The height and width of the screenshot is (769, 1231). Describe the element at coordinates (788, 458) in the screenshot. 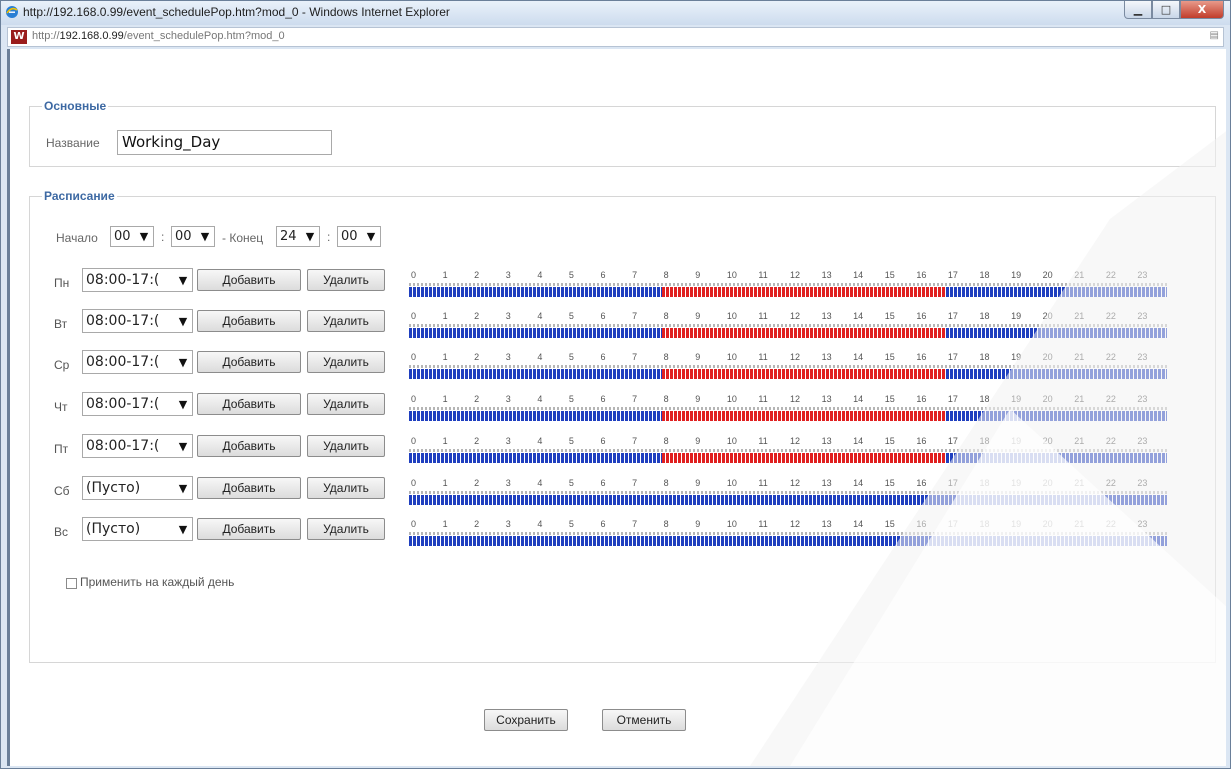

I see `timeline-bars` at that location.